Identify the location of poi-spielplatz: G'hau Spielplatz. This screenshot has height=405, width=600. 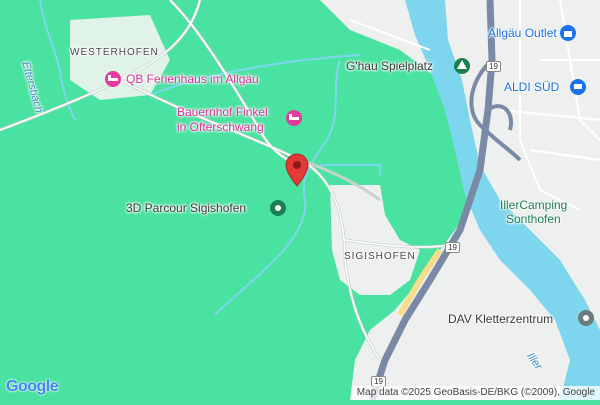
(389, 66).